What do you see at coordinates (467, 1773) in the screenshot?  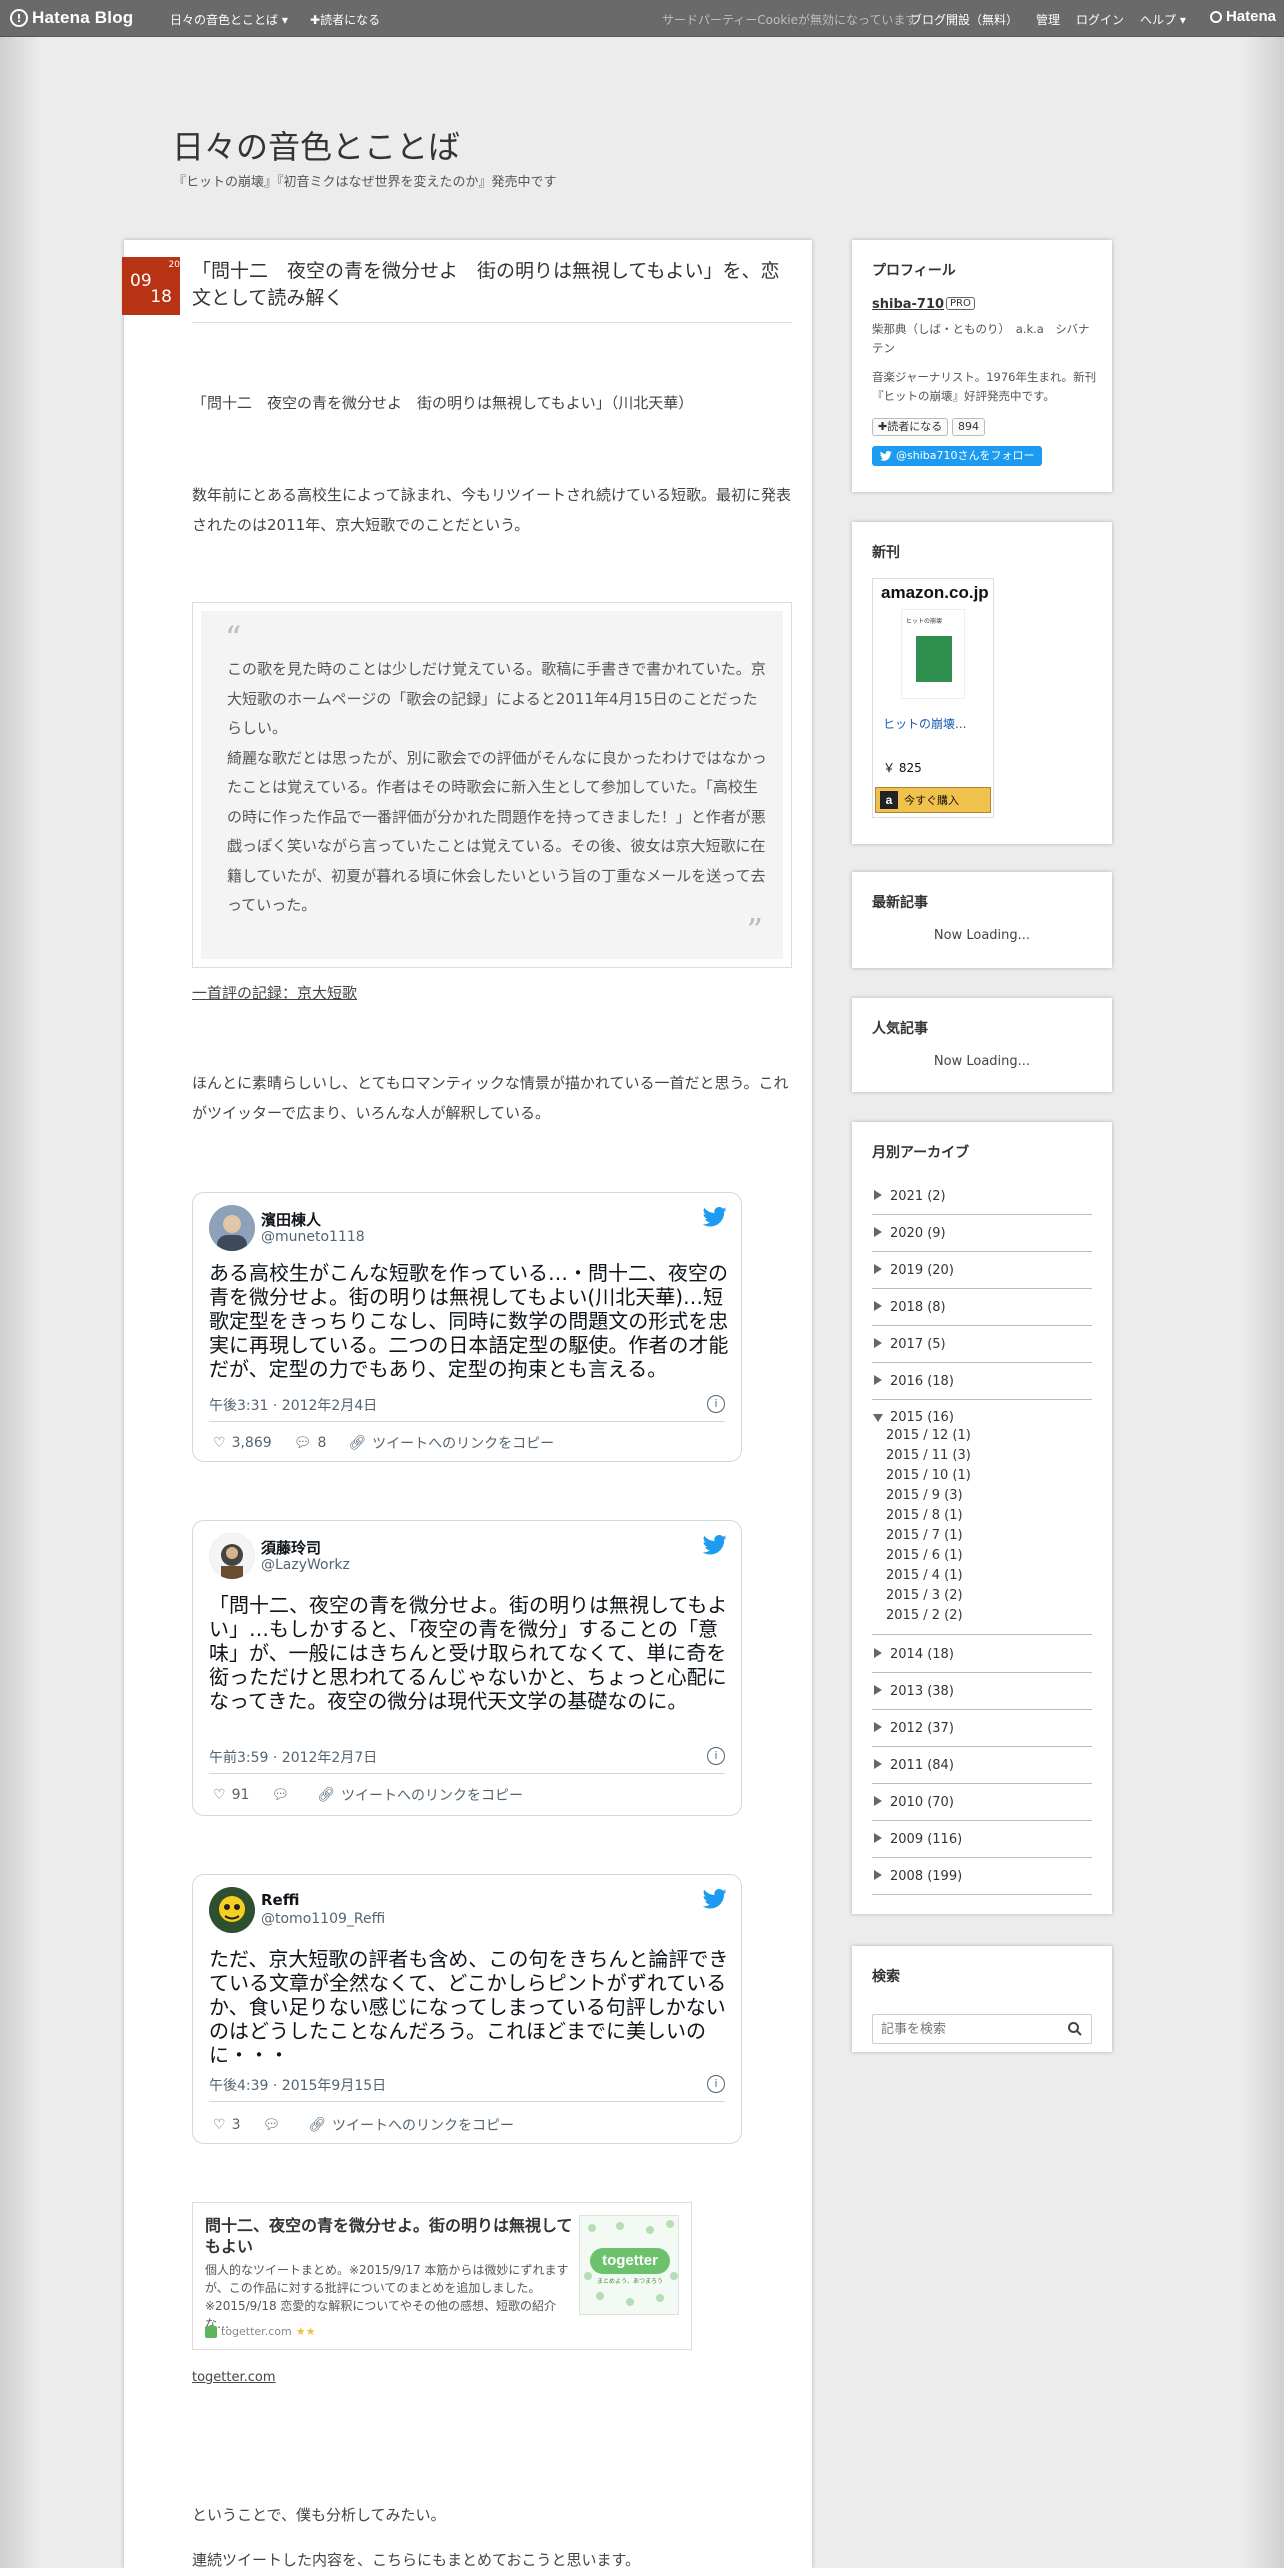 I see `tweet-divider` at bounding box center [467, 1773].